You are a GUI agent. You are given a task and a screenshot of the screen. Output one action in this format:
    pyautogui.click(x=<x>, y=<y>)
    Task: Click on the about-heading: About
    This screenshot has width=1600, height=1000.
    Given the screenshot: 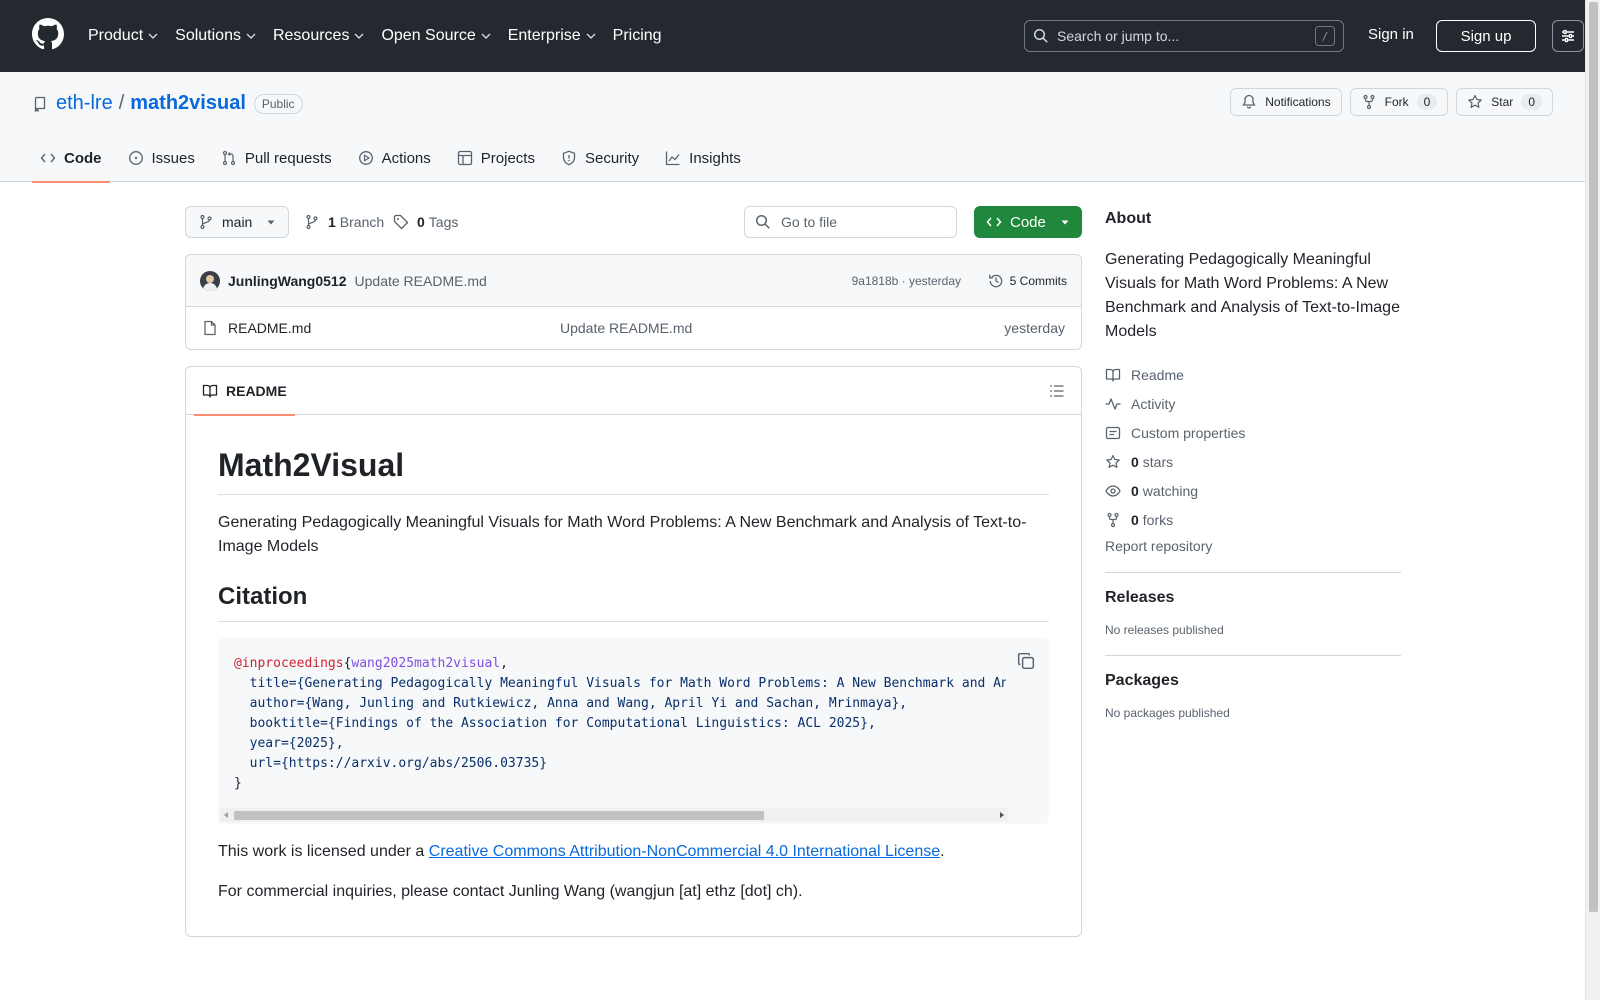 What is the action you would take?
    pyautogui.click(x=1128, y=218)
    